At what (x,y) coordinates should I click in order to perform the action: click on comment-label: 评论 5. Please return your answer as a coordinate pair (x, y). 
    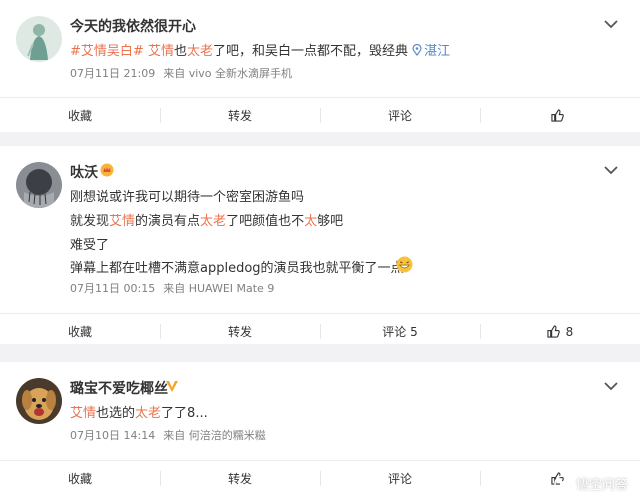
    Looking at the image, I should click on (400, 332).